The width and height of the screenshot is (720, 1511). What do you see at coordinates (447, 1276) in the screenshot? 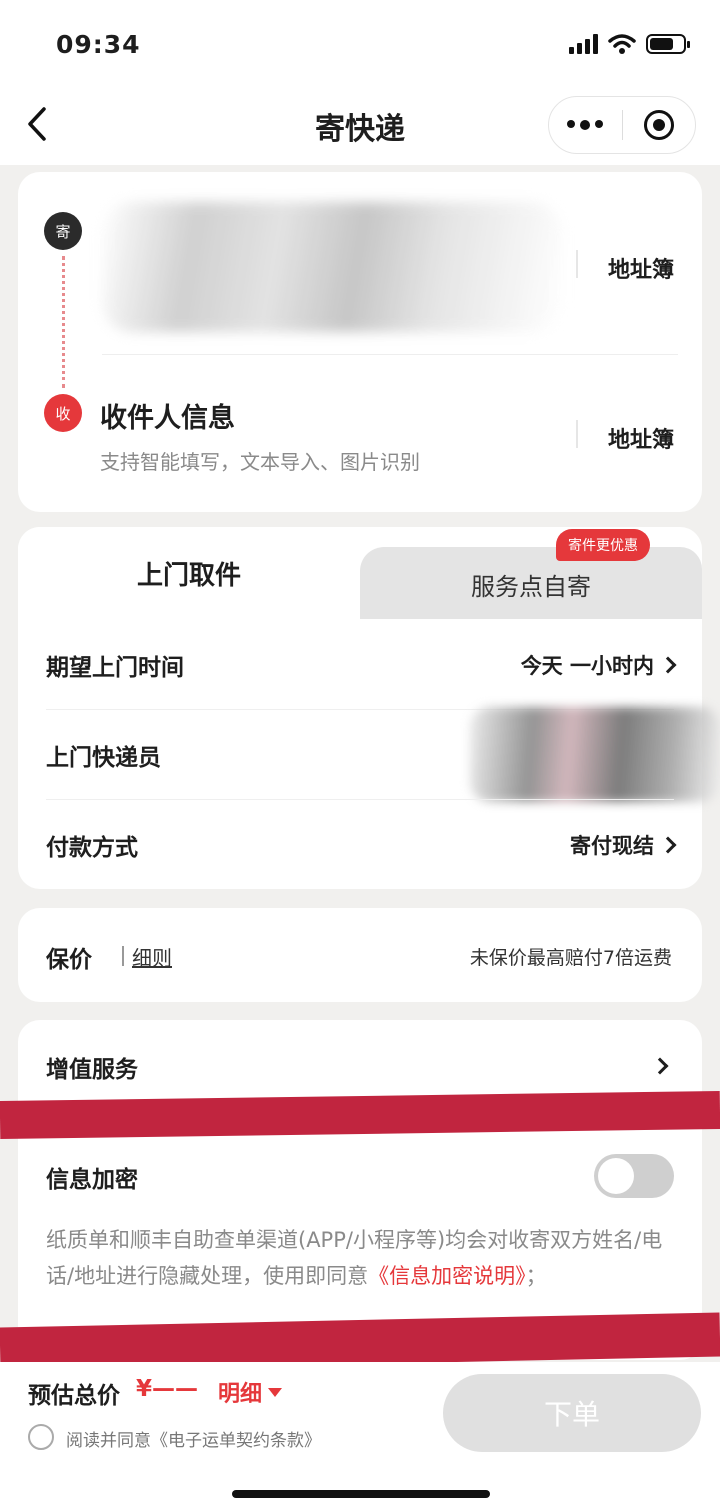
I see `encryption-terms-link: 《信息加密说明》` at bounding box center [447, 1276].